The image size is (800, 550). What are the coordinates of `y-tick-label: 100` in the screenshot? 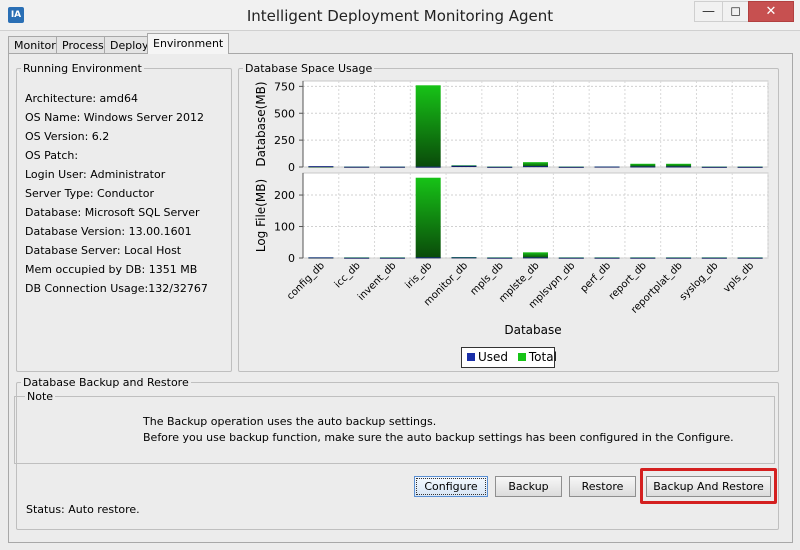 It's located at (284, 227).